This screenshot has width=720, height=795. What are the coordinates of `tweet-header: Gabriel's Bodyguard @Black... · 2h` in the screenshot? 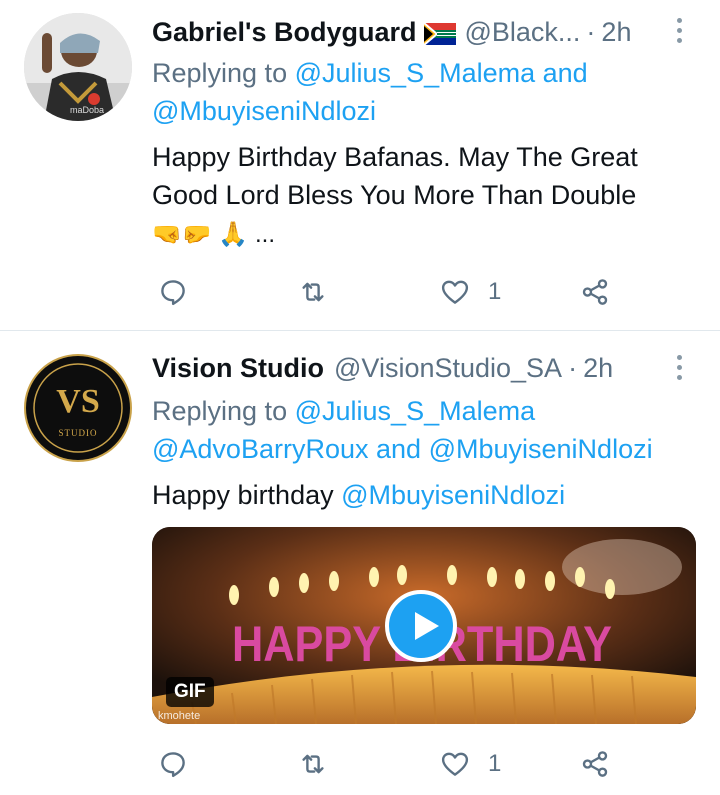 It's located at (391, 32).